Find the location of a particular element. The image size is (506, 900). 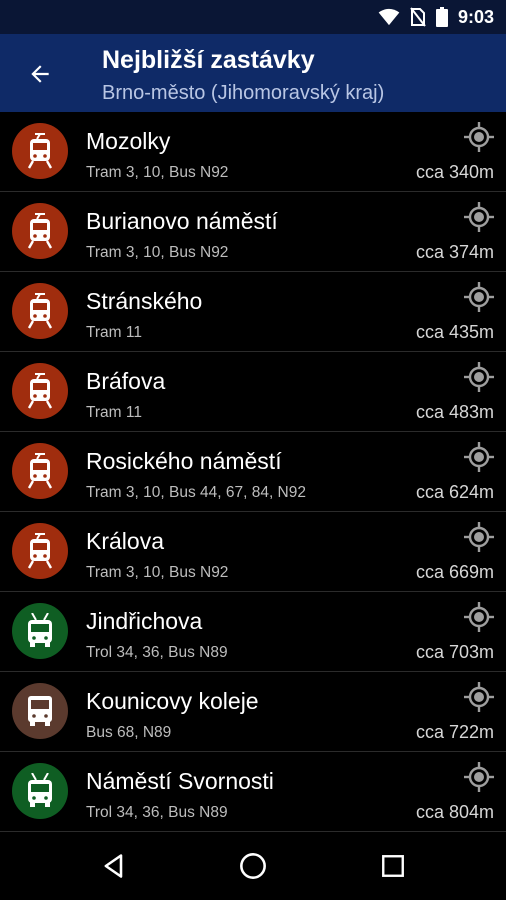

back-button is located at coordinates (40, 74).